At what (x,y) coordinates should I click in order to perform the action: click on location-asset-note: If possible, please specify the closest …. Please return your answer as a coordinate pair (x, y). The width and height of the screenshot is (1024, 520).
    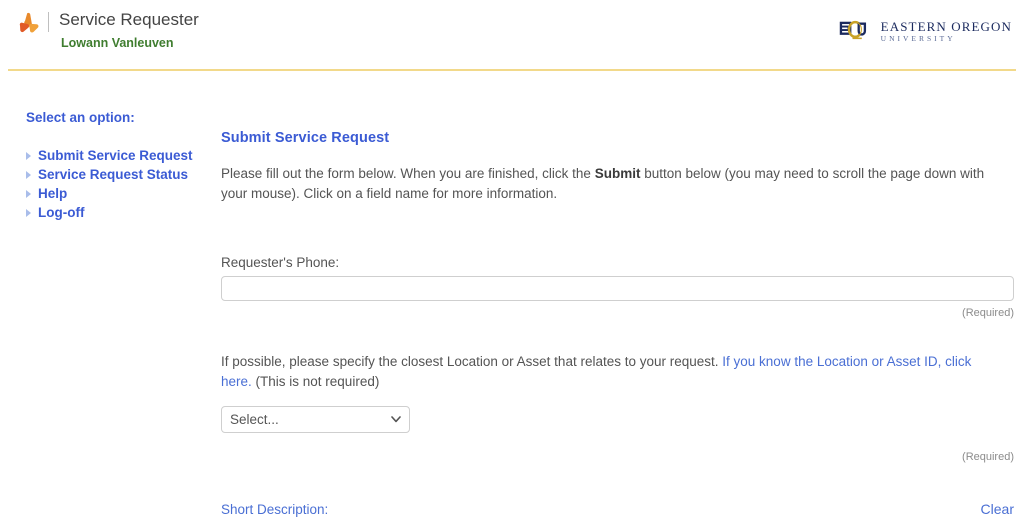
    Looking at the image, I should click on (612, 372).